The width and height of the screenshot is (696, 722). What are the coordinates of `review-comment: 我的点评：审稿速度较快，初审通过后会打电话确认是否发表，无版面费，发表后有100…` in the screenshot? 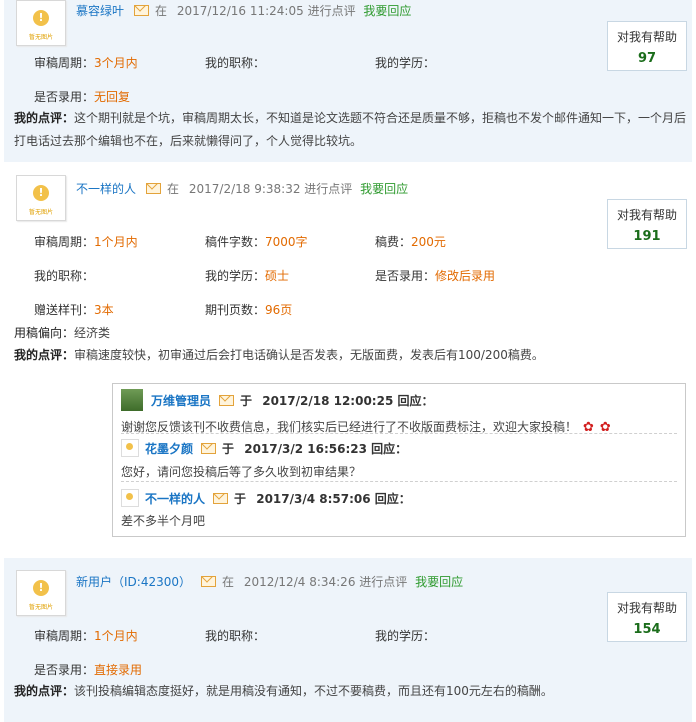 It's located at (352, 355).